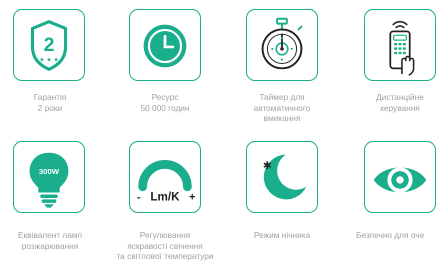 The width and height of the screenshot is (442, 268). I want to click on eye-safe-tile, so click(400, 177).